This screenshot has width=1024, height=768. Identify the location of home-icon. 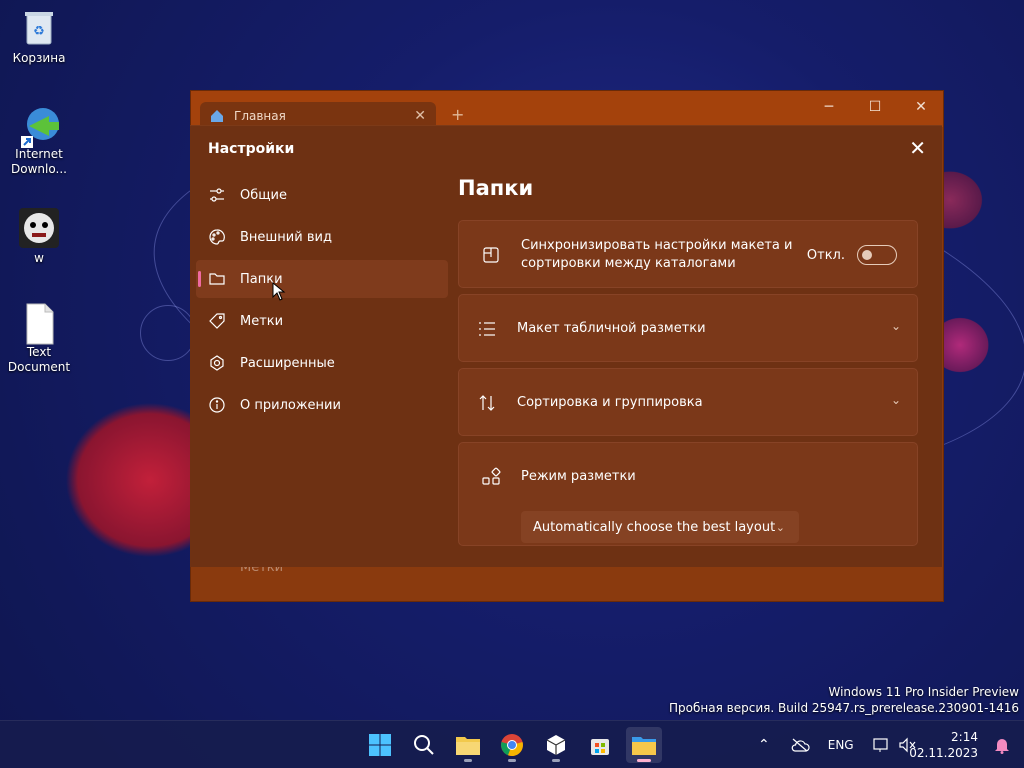
(217, 116).